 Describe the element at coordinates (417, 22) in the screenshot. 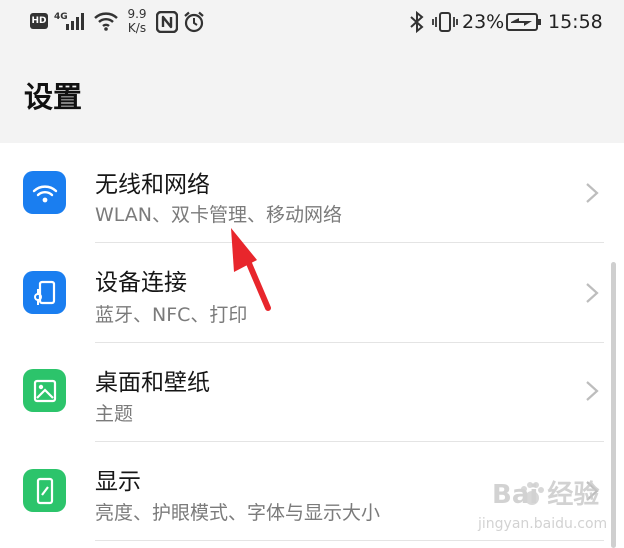

I see `bluetooth-icon` at that location.